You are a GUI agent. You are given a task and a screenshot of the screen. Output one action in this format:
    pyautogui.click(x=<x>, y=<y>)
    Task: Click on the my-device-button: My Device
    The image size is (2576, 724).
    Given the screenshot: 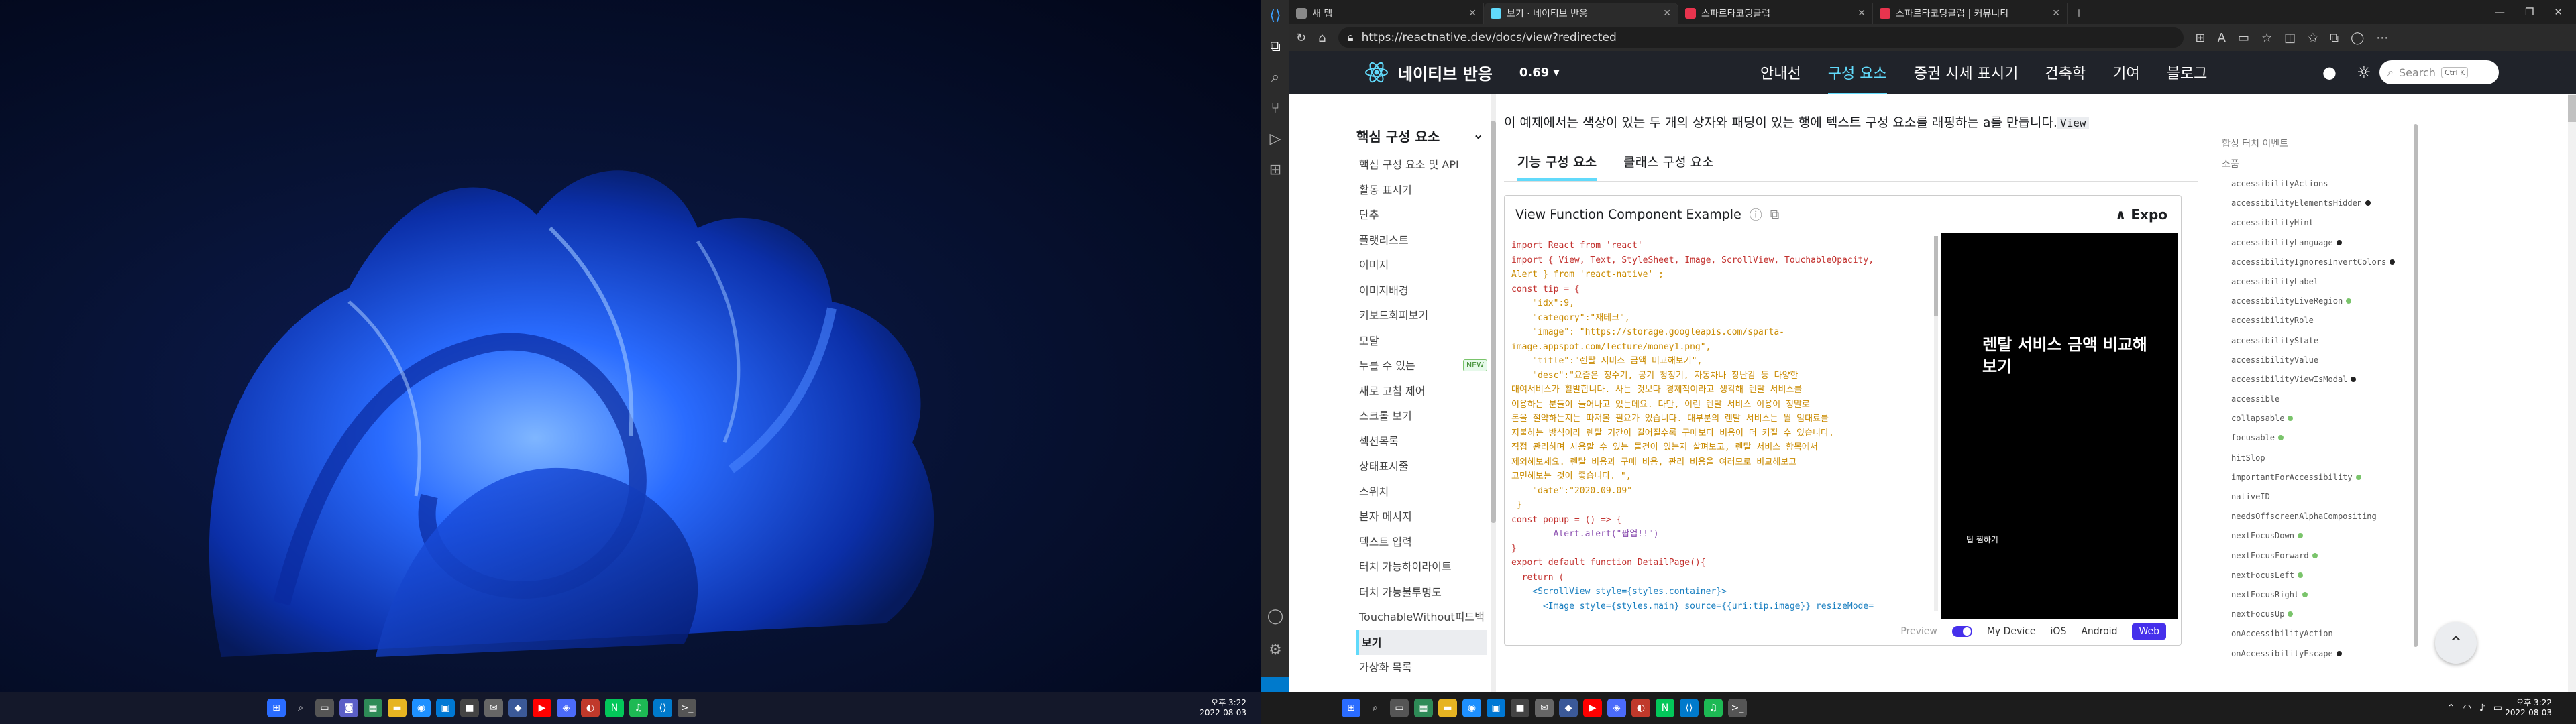 What is the action you would take?
    pyautogui.click(x=2011, y=631)
    